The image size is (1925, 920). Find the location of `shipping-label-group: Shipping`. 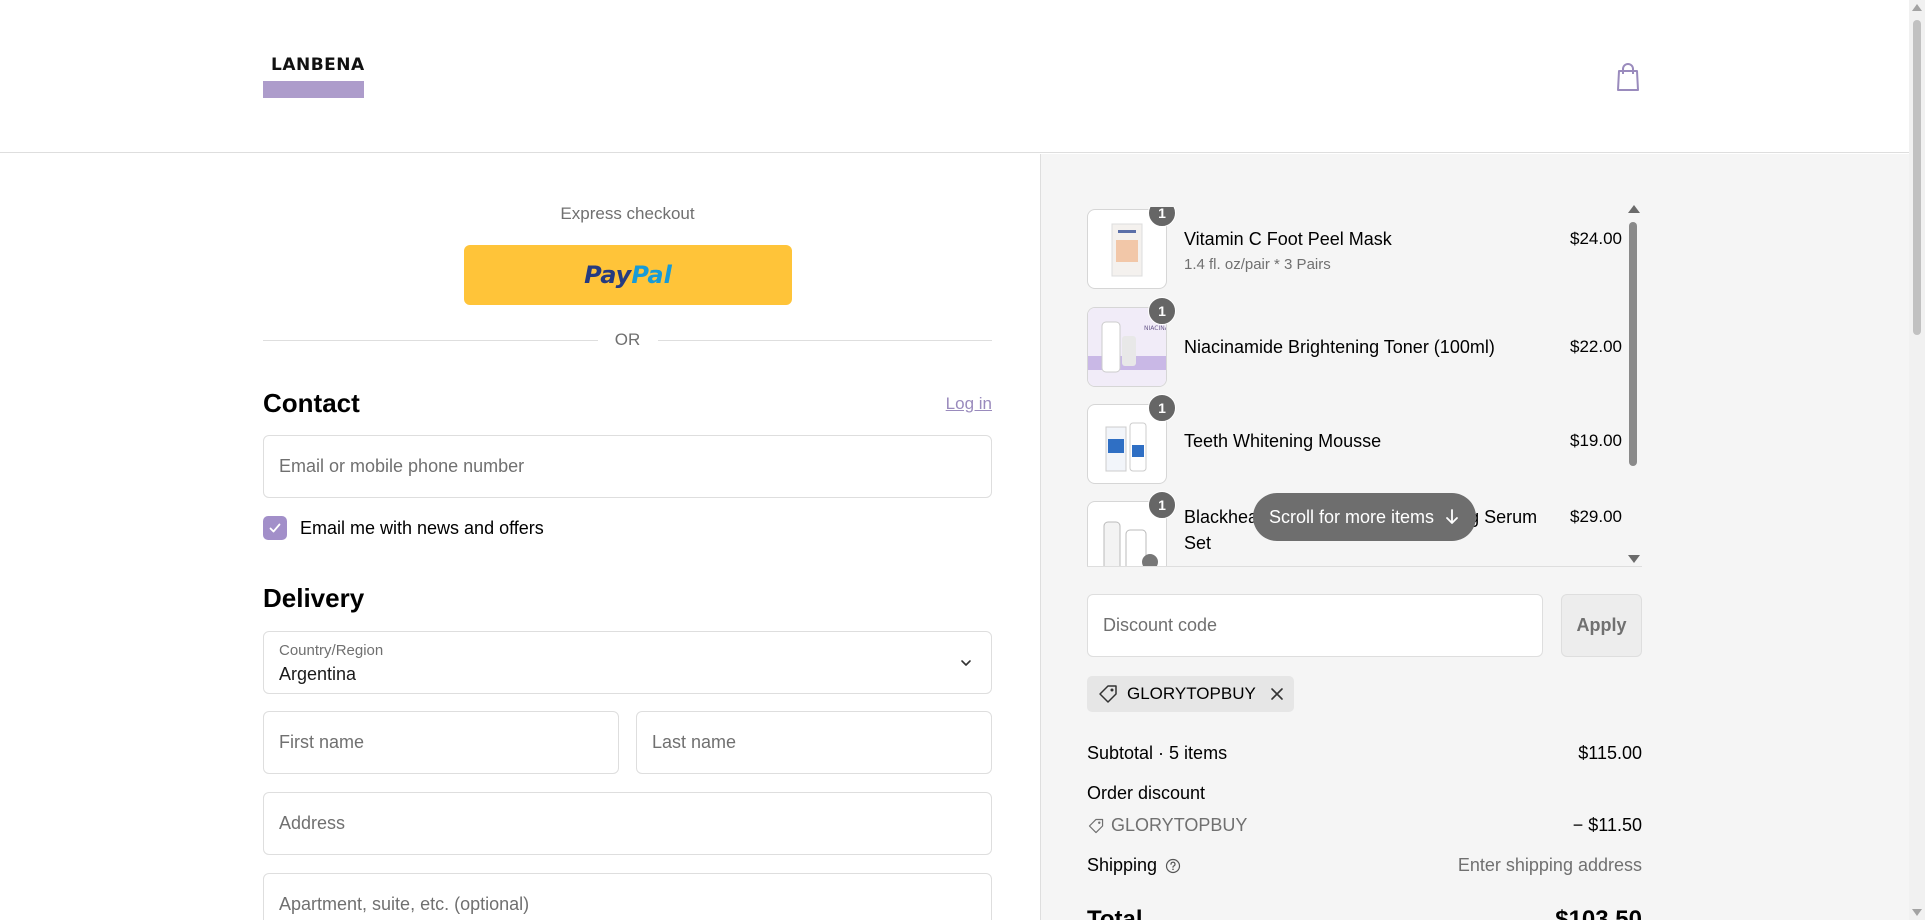

shipping-label-group: Shipping is located at coordinates (1134, 865).